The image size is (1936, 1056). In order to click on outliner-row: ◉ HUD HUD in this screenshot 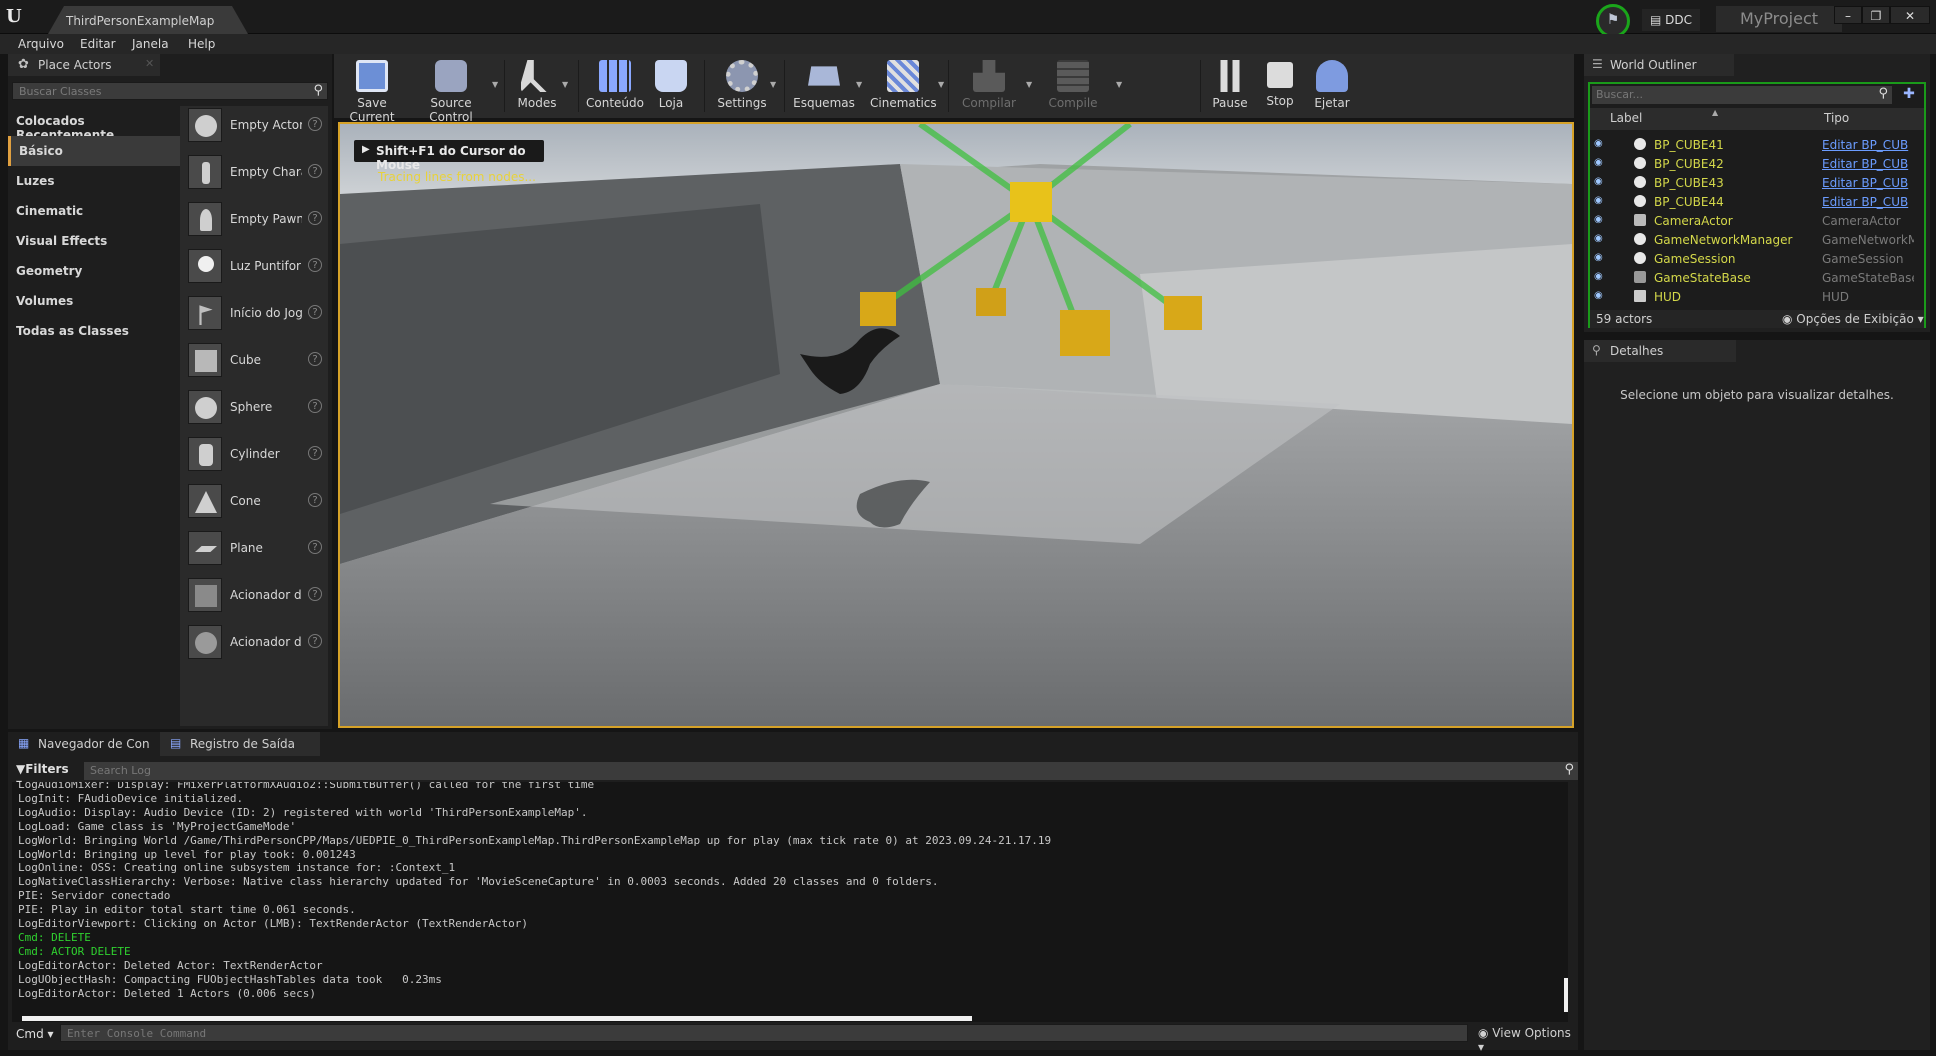, I will do `click(1753, 297)`.